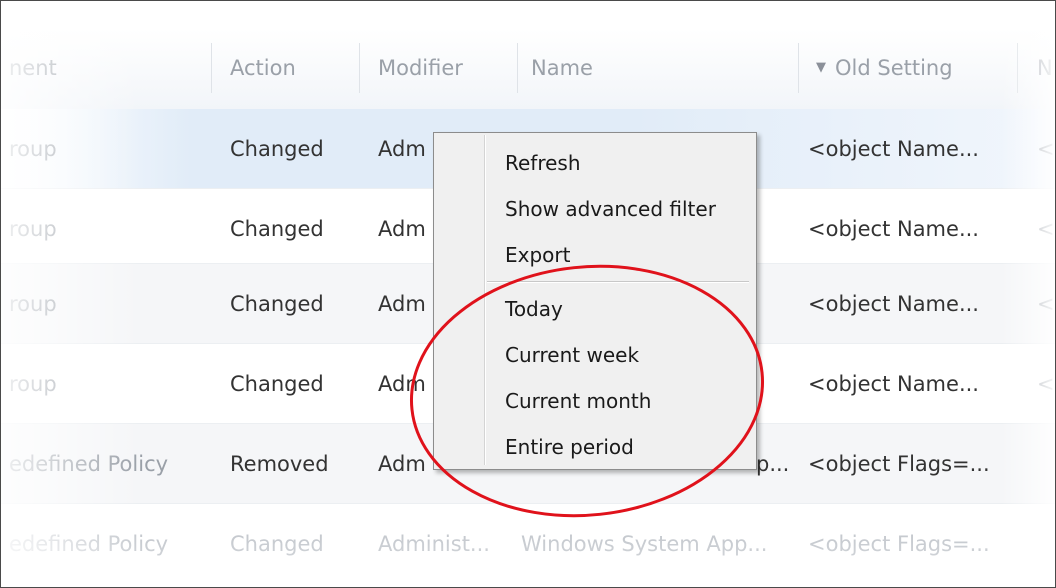 Image resolution: width=1056 pixels, height=588 pixels. What do you see at coordinates (295, 68) in the screenshot?
I see `column-header-action: Action` at bounding box center [295, 68].